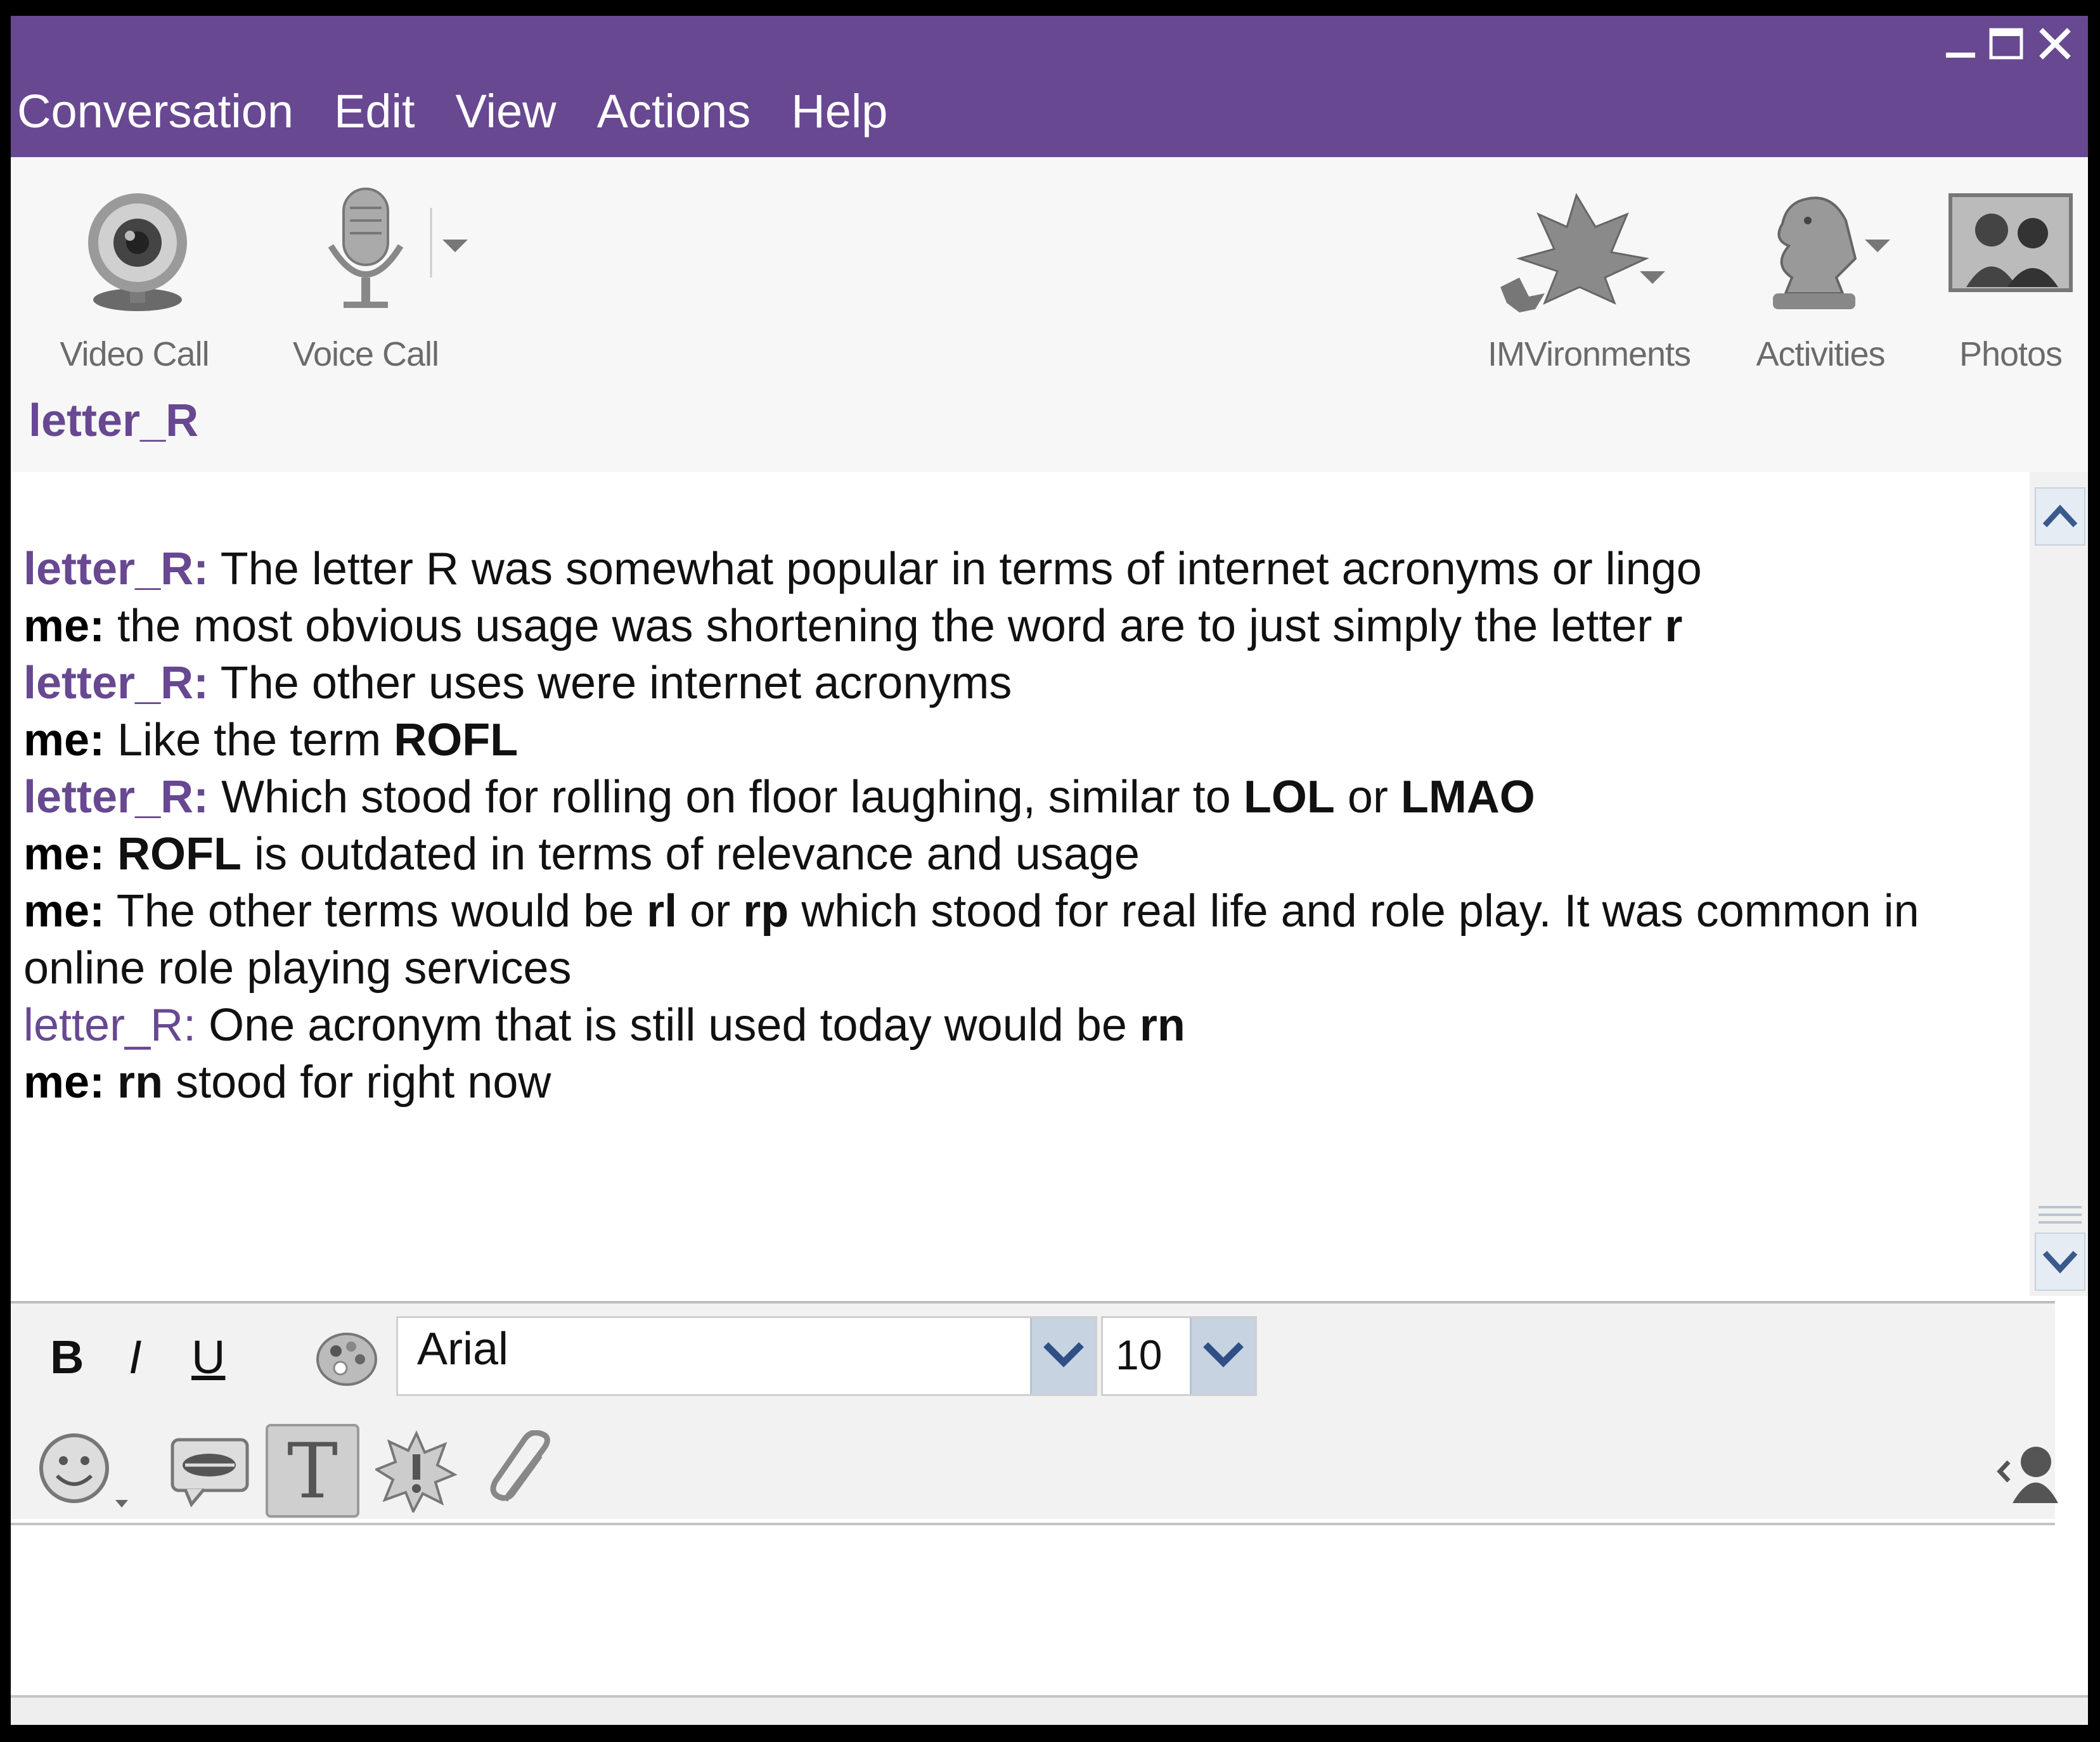  Describe the element at coordinates (2011, 242) in the screenshot. I see `photos-icon` at that location.